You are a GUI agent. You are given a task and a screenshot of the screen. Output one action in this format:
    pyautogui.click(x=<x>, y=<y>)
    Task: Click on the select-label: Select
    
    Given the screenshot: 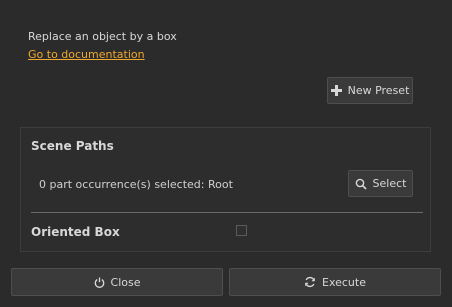 What is the action you would take?
    pyautogui.click(x=389, y=183)
    